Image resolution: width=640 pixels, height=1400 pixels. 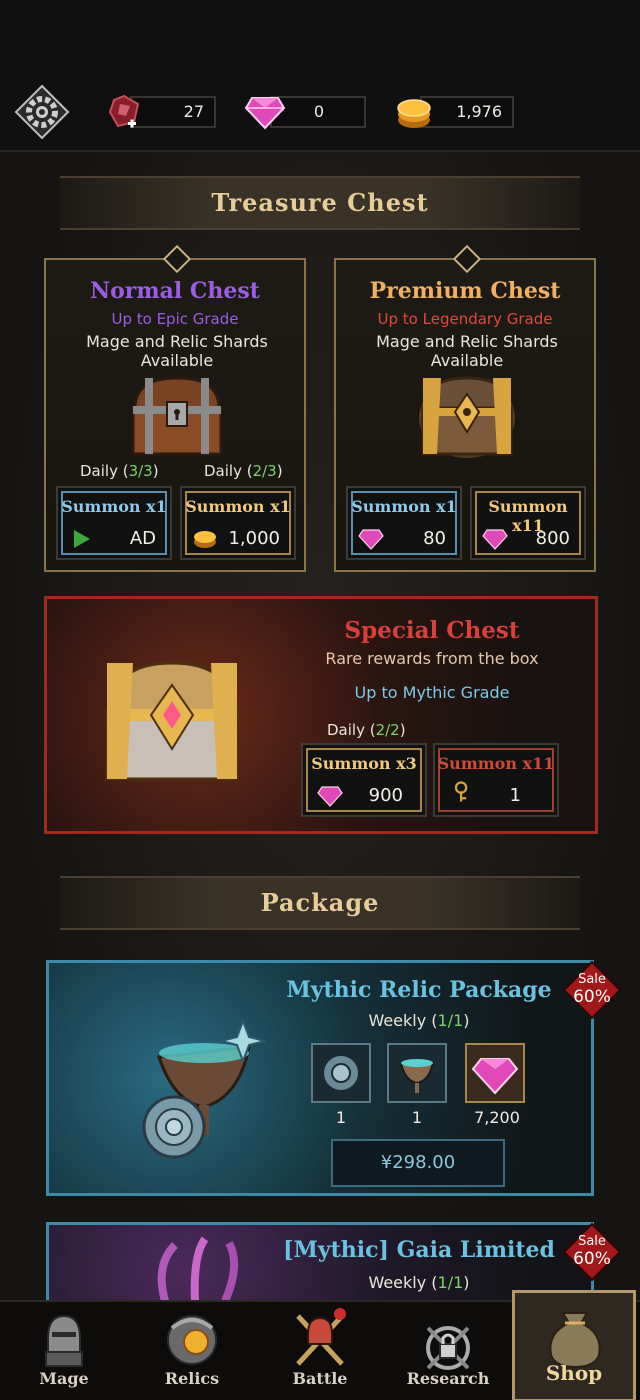 What do you see at coordinates (448, 1378) in the screenshot?
I see `nav-label: Research` at bounding box center [448, 1378].